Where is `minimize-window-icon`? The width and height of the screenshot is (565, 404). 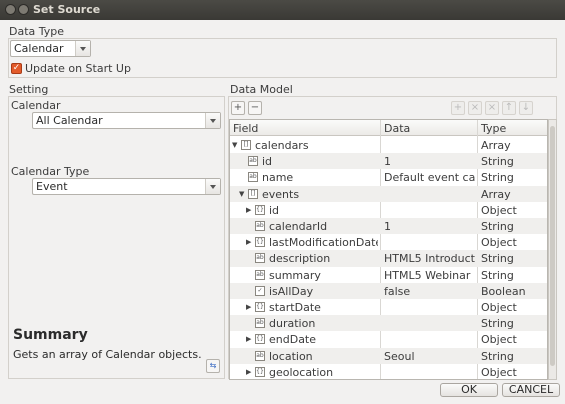 minimize-window-icon is located at coordinates (23, 9).